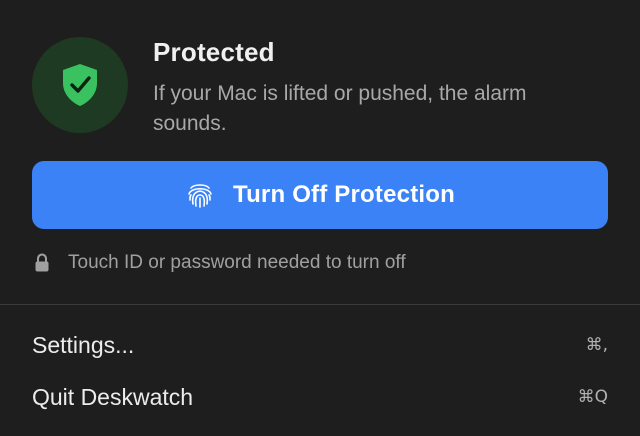  Describe the element at coordinates (320, 304) in the screenshot. I see `menu-divider` at that location.